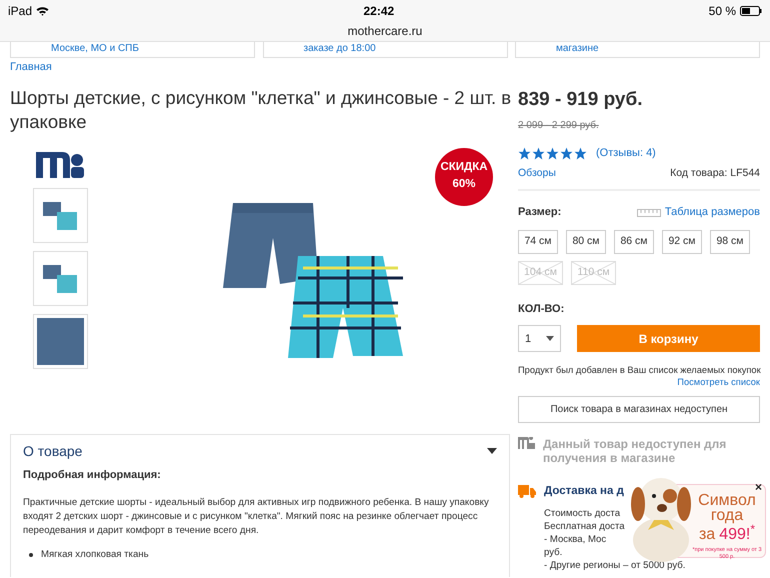 This screenshot has height=578, width=770. What do you see at coordinates (581, 100) in the screenshot?
I see `price: 839 - 919 руб.` at bounding box center [581, 100].